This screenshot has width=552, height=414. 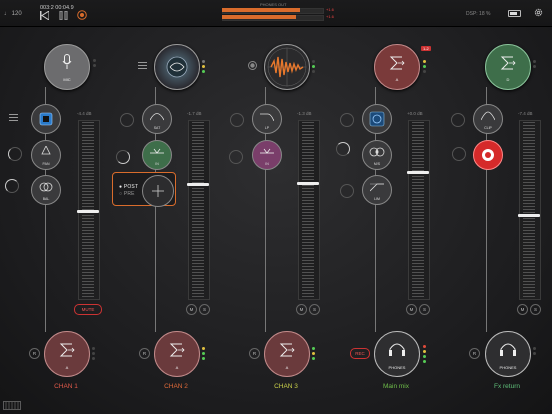 I want to click on clip-indicator-right: +1.6, so click(x=330, y=16).